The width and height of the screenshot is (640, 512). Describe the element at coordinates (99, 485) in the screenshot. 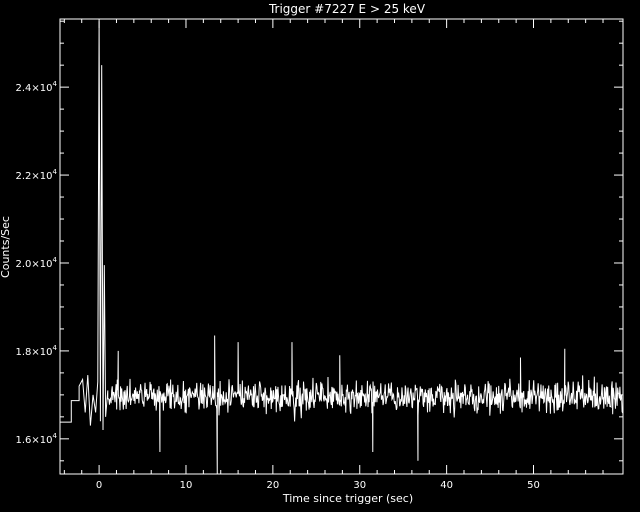

I see `x-tick-label: 0` at that location.